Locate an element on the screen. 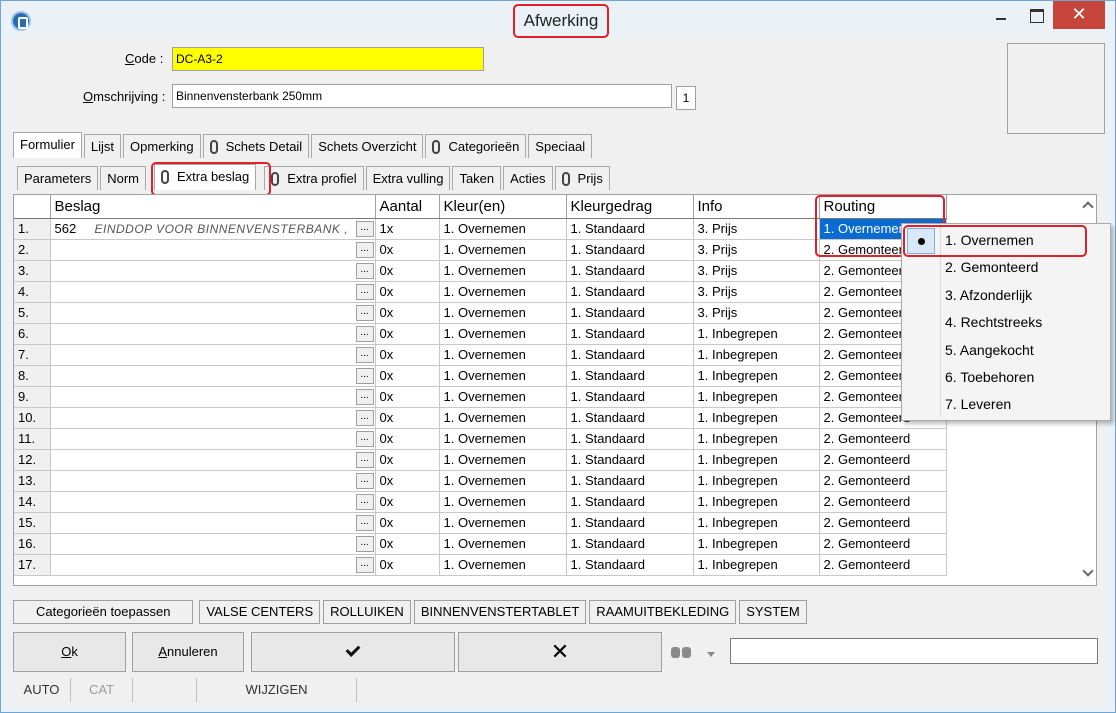 The width and height of the screenshot is (1116, 713). tab-opmerking: Opmerking is located at coordinates (162, 146).